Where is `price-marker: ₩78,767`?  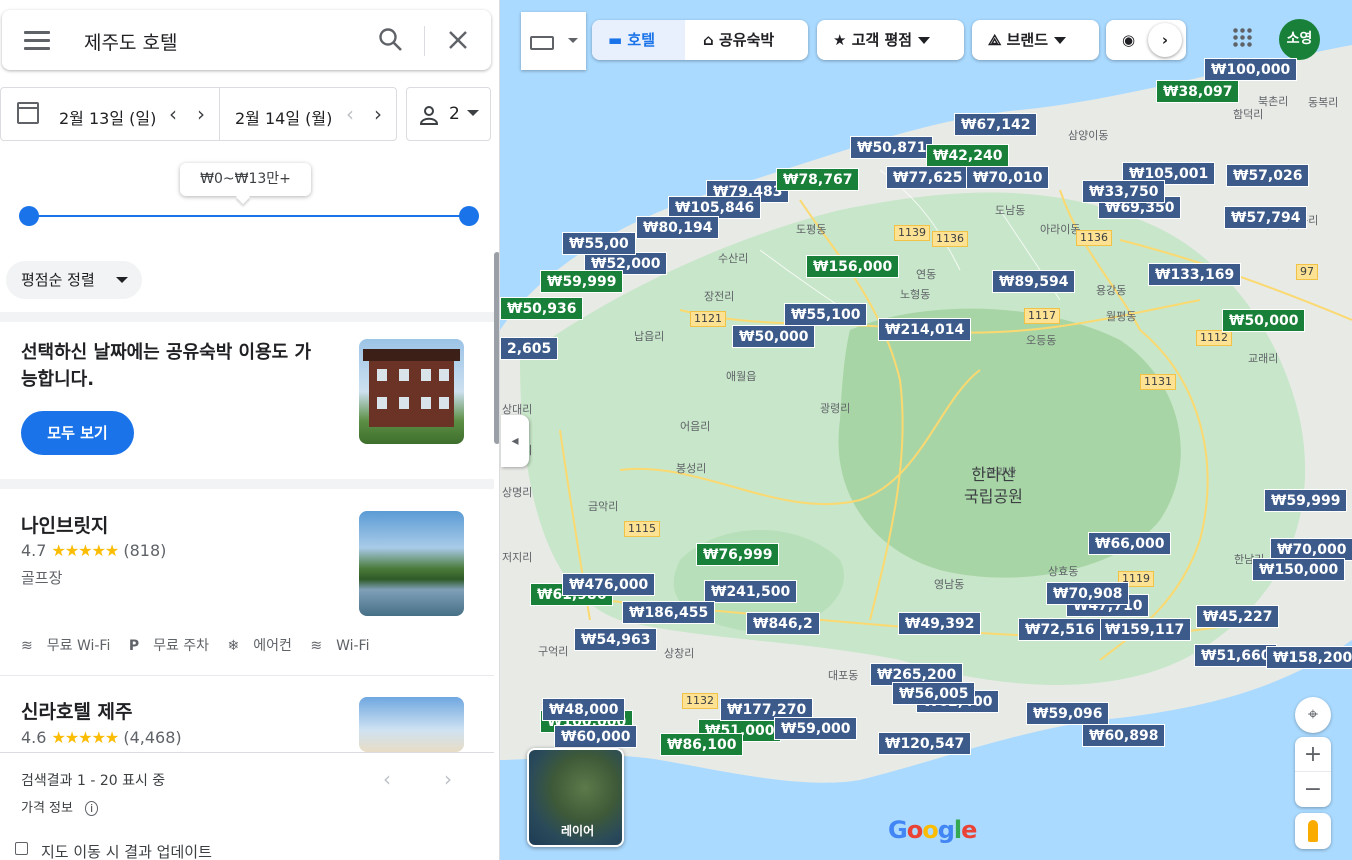 price-marker: ₩78,767 is located at coordinates (818, 179).